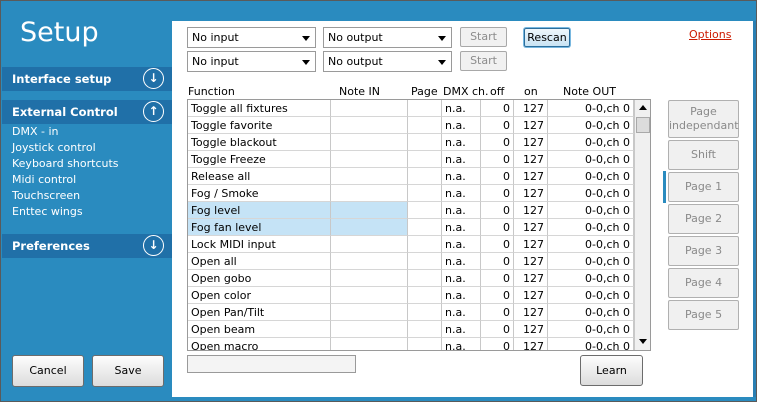 The height and width of the screenshot is (402, 757). I want to click on start-button-2: Start, so click(483, 61).